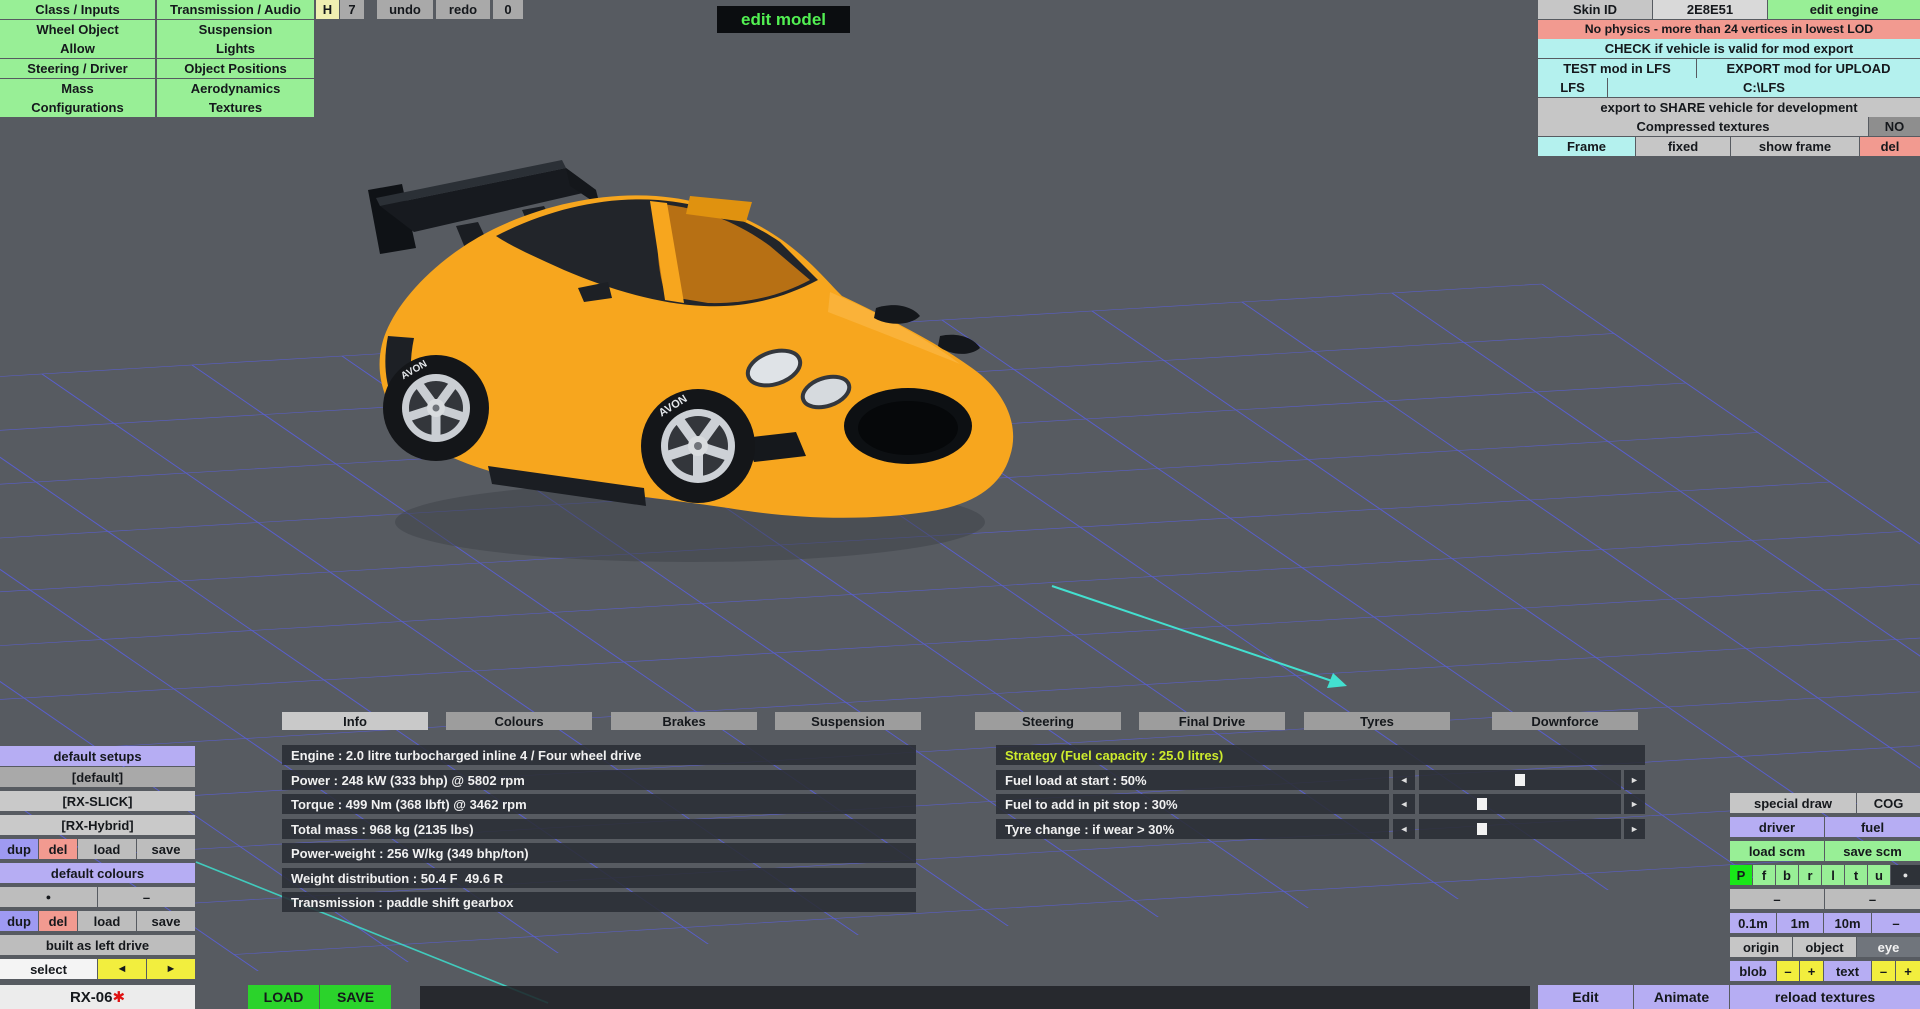 The width and height of the screenshot is (1920, 1009). I want to click on colour-save-button: save, so click(166, 921).